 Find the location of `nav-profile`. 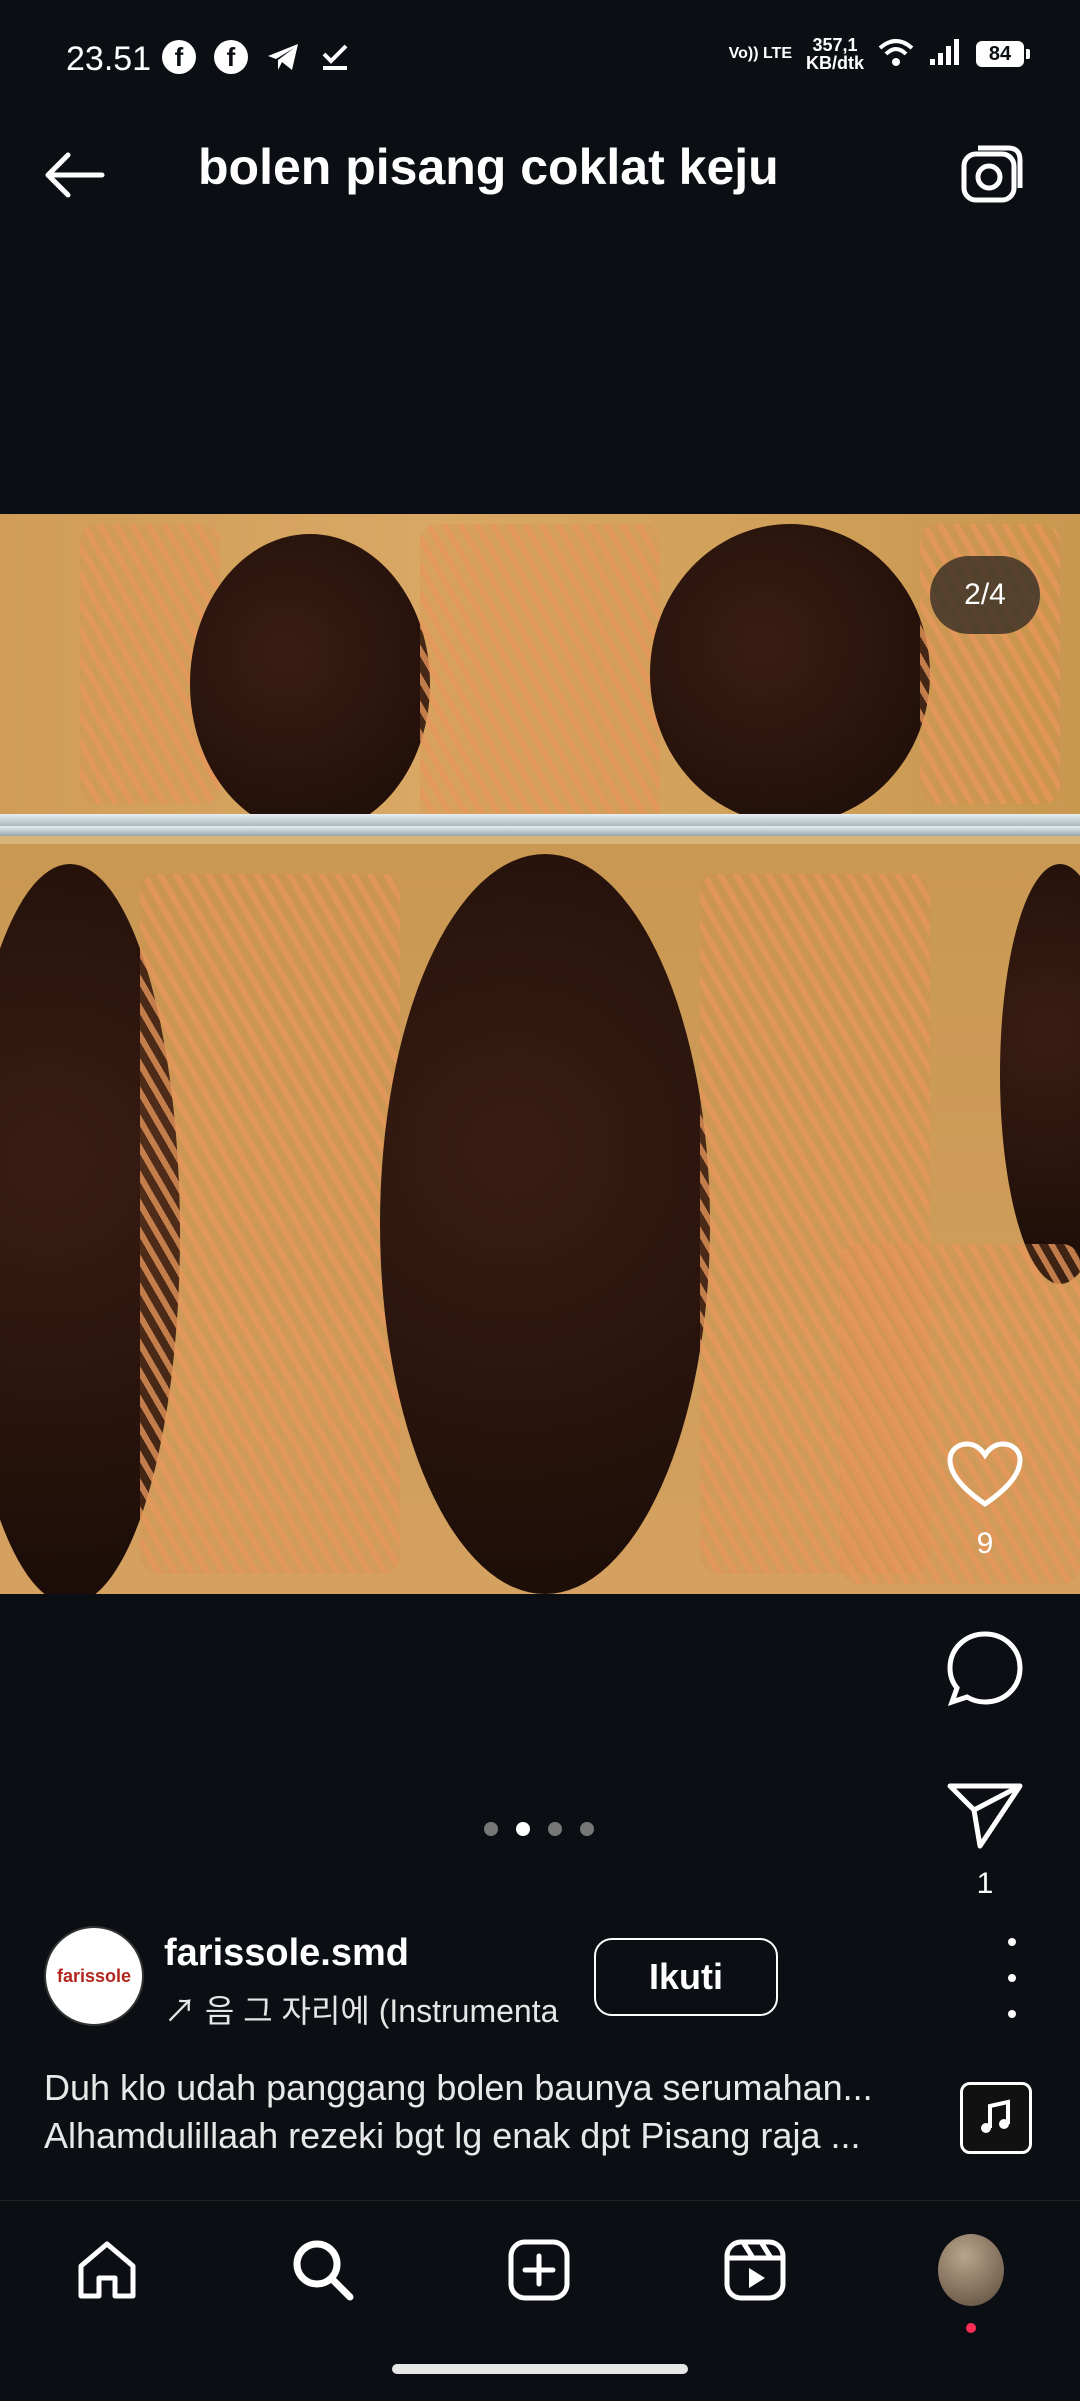

nav-profile is located at coordinates (971, 2282).